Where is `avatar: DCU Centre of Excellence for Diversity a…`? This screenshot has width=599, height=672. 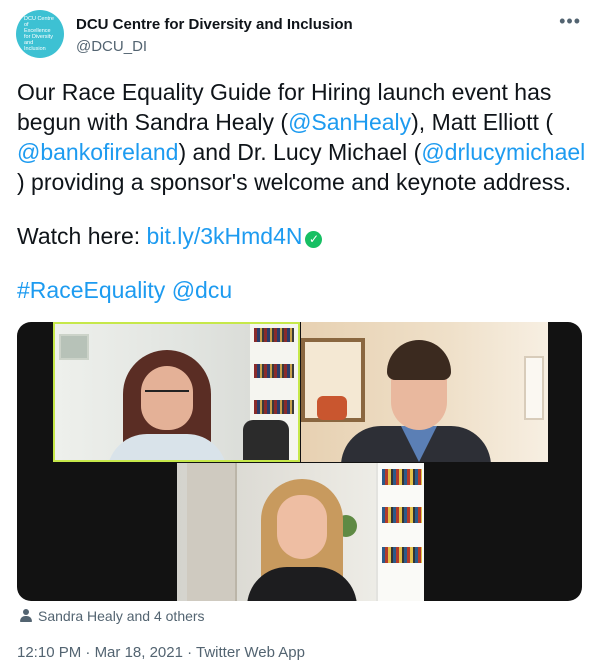 avatar: DCU Centre of Excellence for Diversity a… is located at coordinates (40, 34).